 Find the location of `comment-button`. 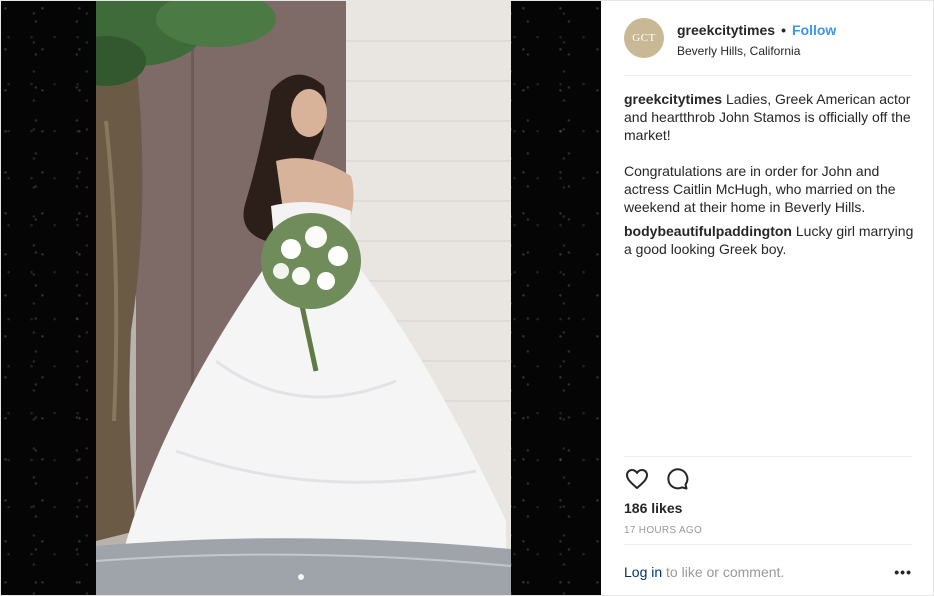

comment-button is located at coordinates (677, 479).